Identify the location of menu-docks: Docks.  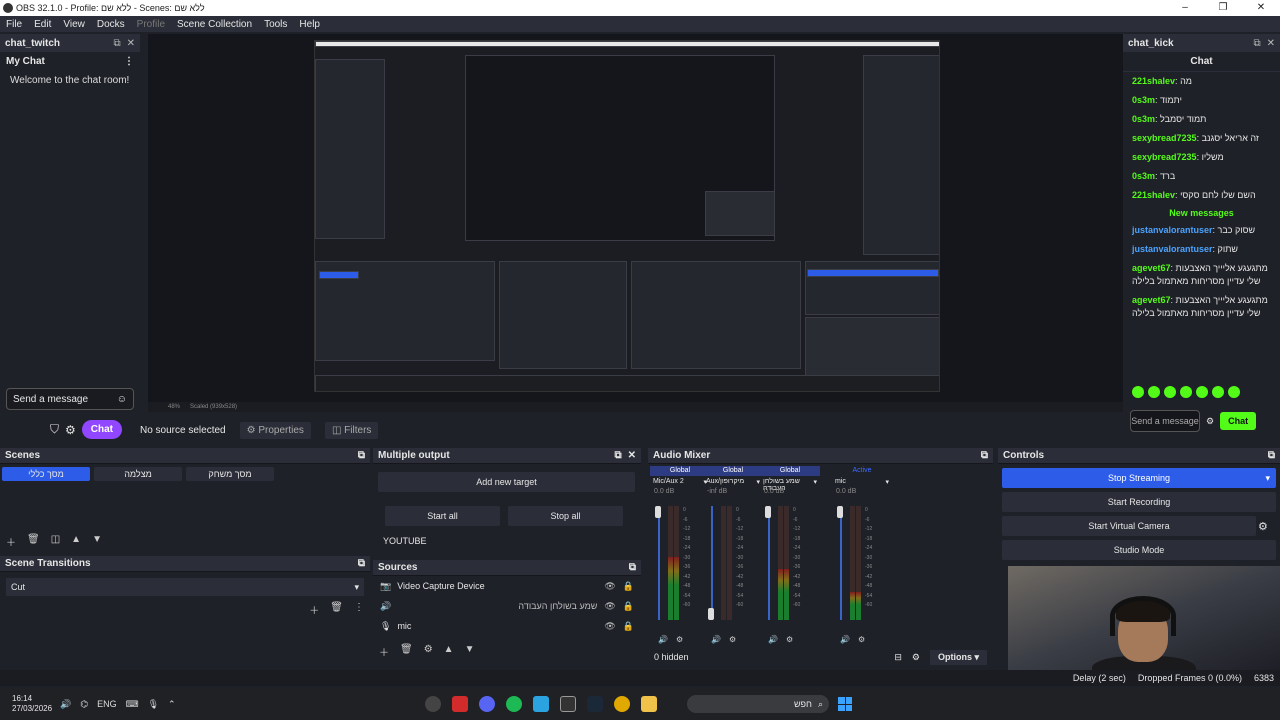
(111, 24).